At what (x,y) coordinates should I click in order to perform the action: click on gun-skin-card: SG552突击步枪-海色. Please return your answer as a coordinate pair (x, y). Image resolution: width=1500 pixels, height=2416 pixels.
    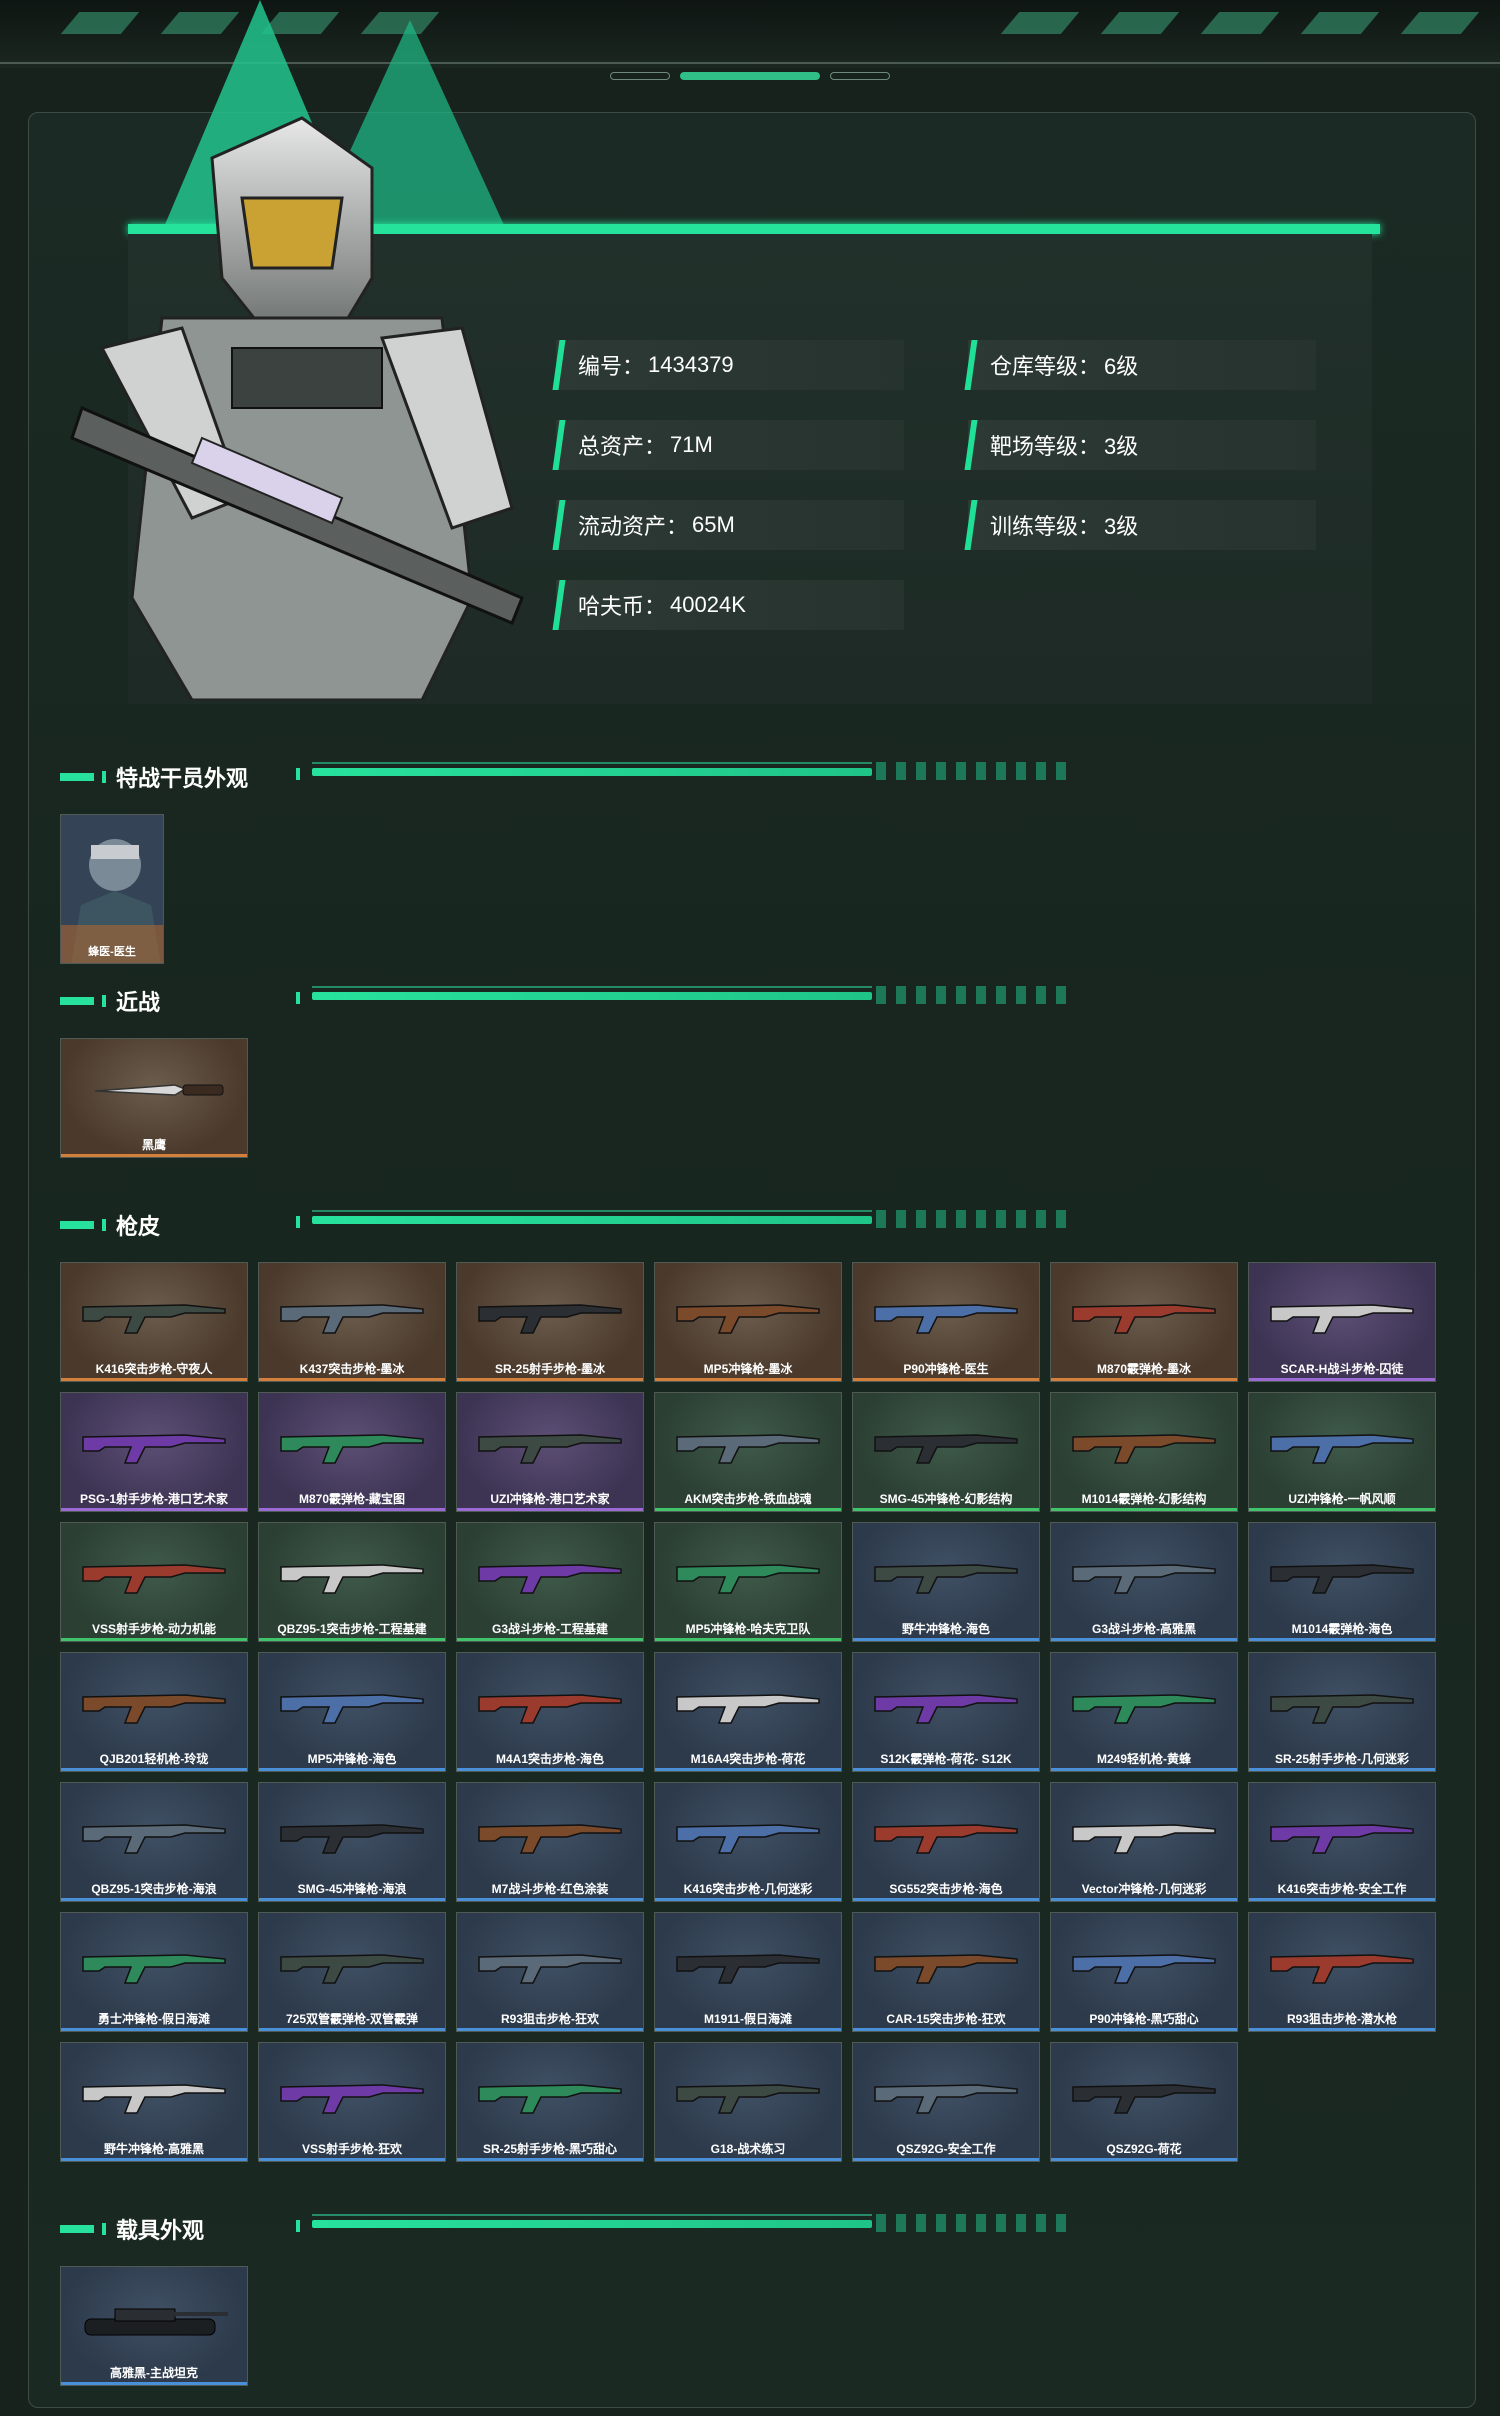
    Looking at the image, I should click on (946, 1842).